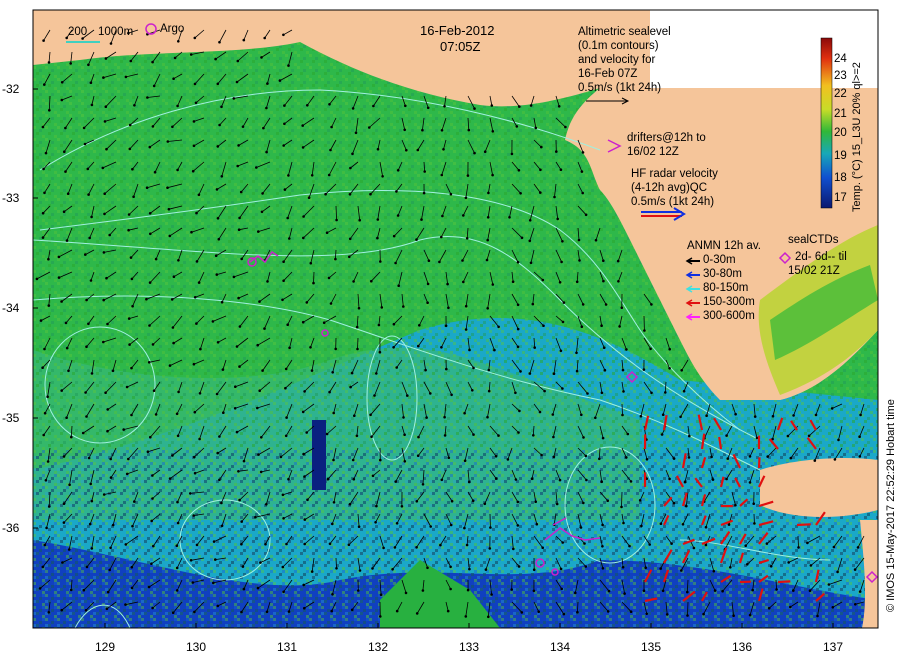 This screenshot has height=665, width=900. What do you see at coordinates (725, 288) in the screenshot?
I see `anmn-legend-item: 80-150m` at bounding box center [725, 288].